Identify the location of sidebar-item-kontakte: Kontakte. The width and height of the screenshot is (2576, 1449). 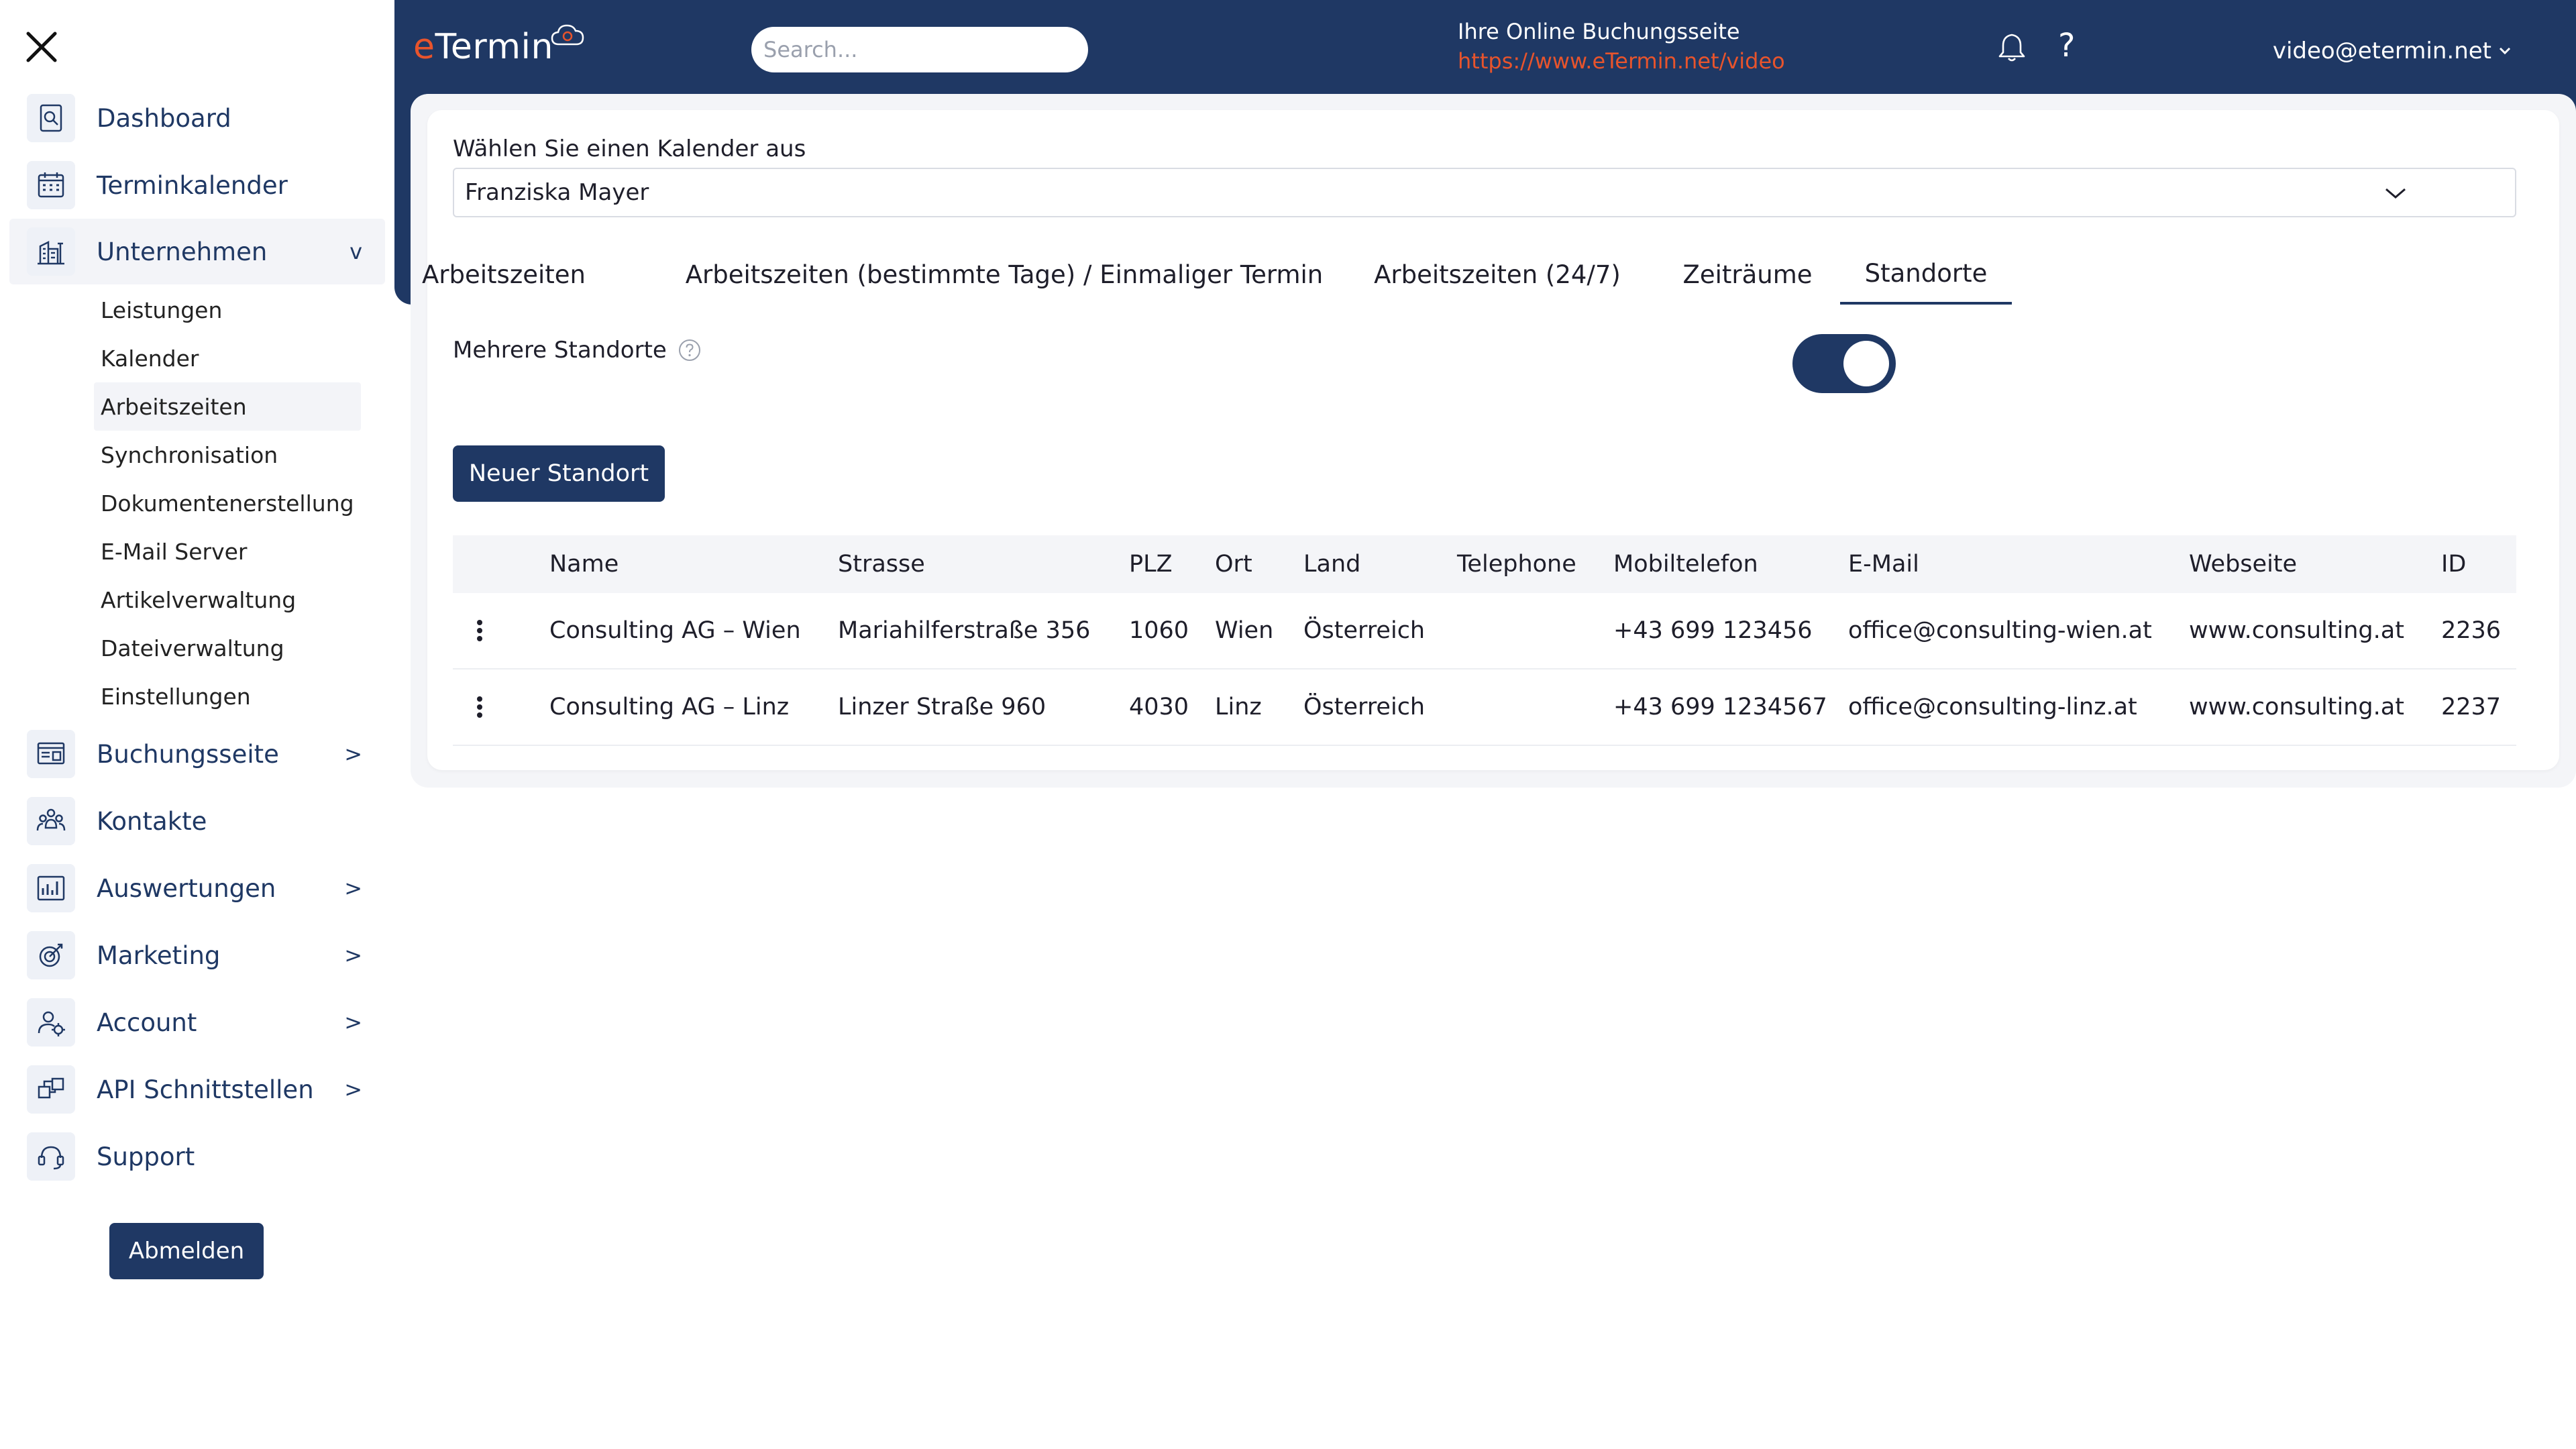
(197, 821).